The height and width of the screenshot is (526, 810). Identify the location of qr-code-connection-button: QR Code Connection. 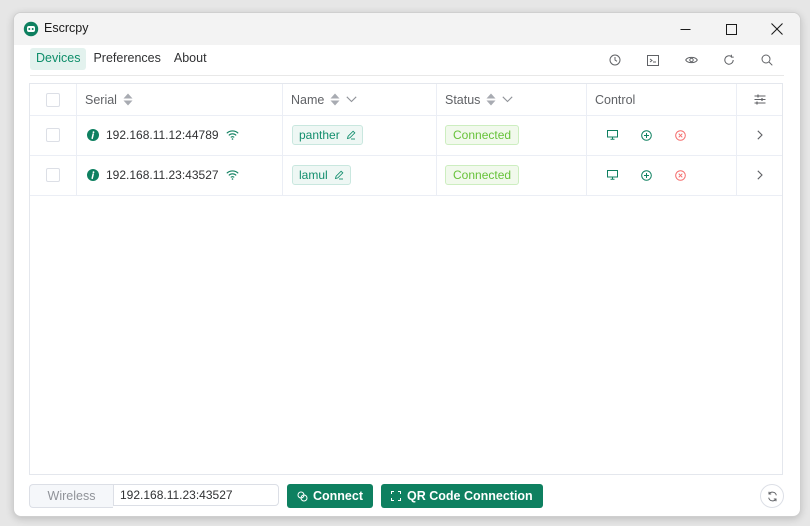
(462, 496).